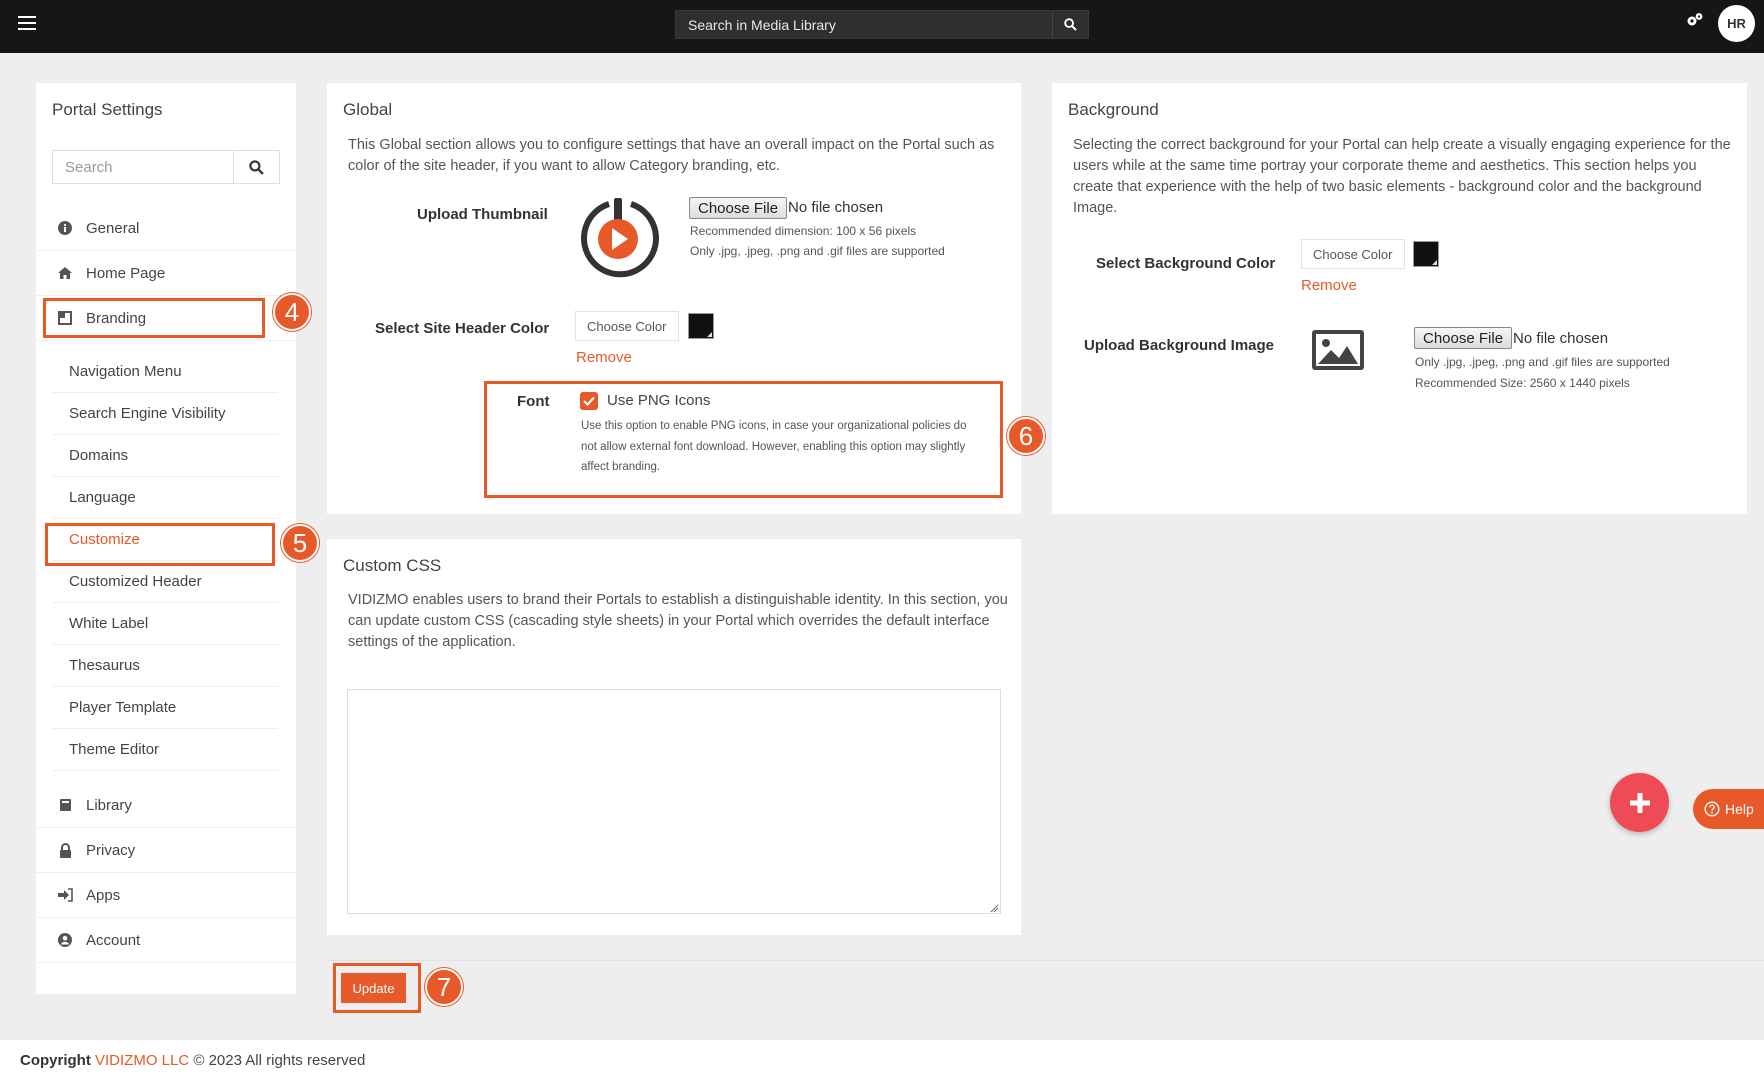 This screenshot has width=1764, height=1084. I want to click on sidebar-subitem-label: Thesaurus, so click(104, 665).